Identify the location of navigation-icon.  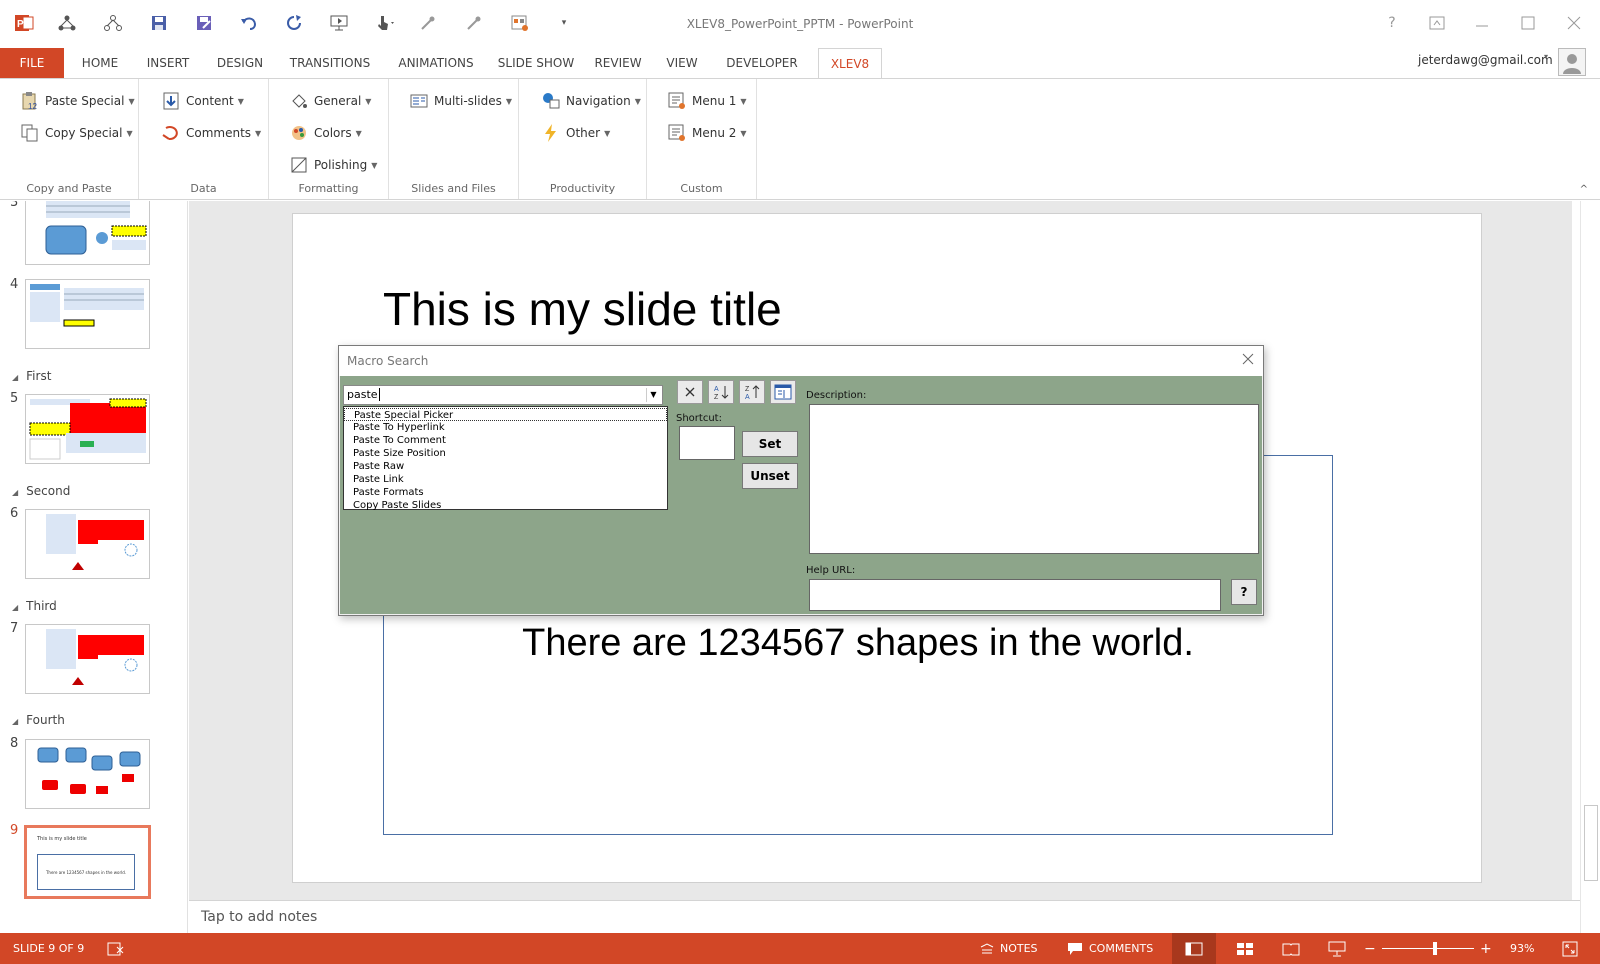
(551, 101).